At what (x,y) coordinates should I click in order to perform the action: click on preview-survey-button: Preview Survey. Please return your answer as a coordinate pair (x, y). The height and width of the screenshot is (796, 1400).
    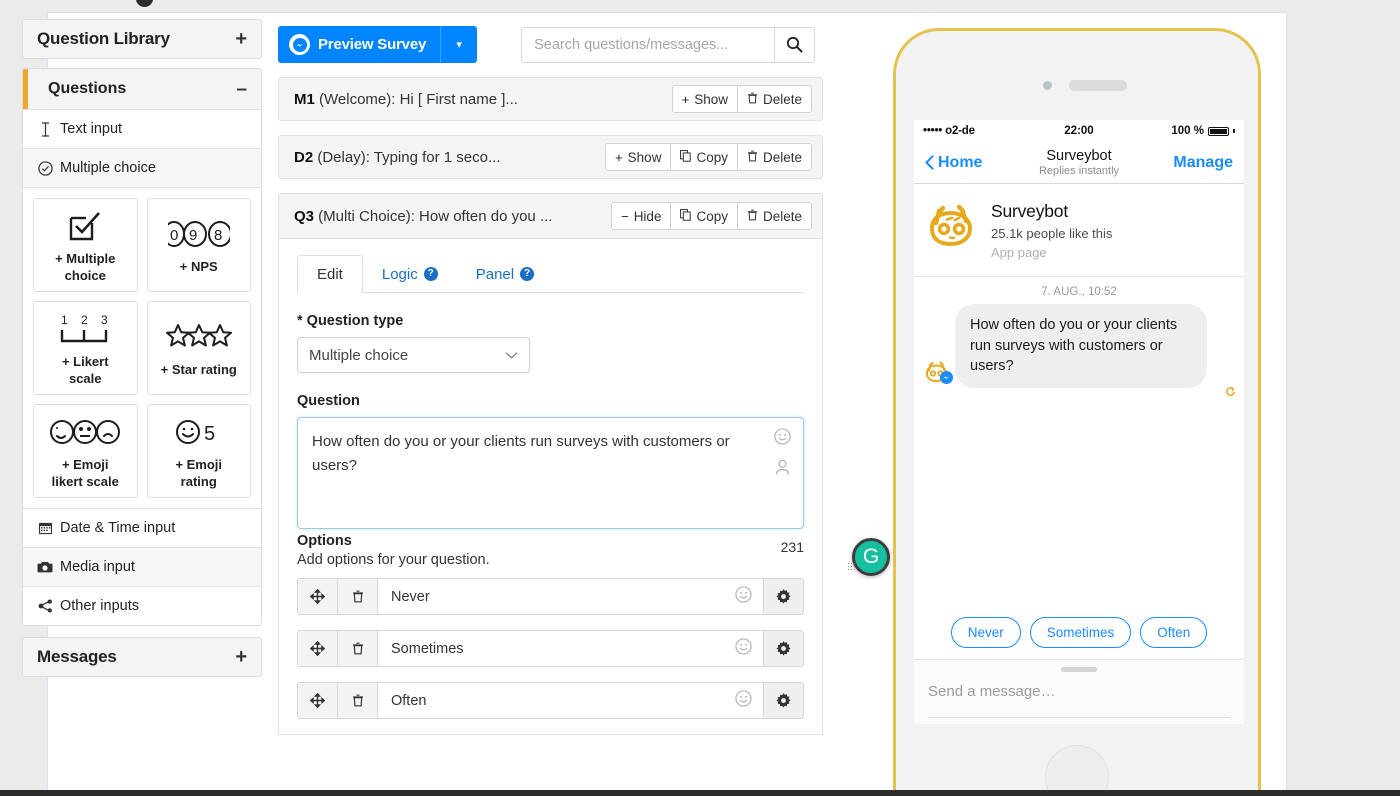
    Looking at the image, I should click on (359, 44).